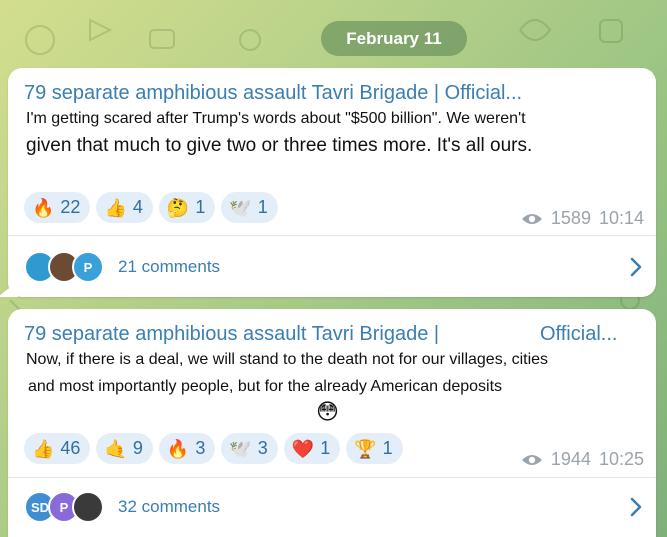 This screenshot has width=667, height=537. I want to click on comments-link: 21 comments, so click(169, 267).